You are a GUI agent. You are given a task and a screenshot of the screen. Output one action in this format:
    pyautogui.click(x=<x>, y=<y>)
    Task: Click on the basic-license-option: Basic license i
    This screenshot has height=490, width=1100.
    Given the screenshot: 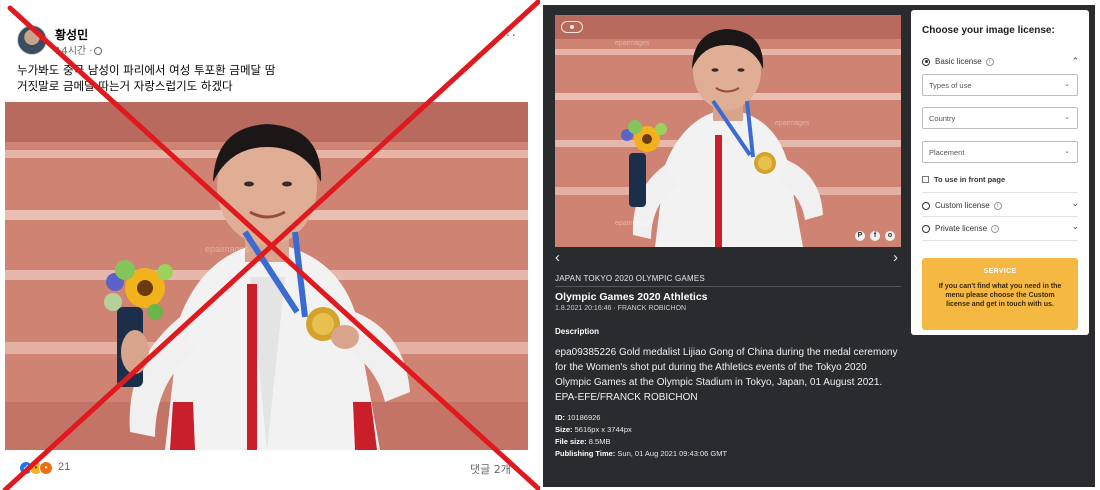 What is the action you would take?
    pyautogui.click(x=958, y=61)
    